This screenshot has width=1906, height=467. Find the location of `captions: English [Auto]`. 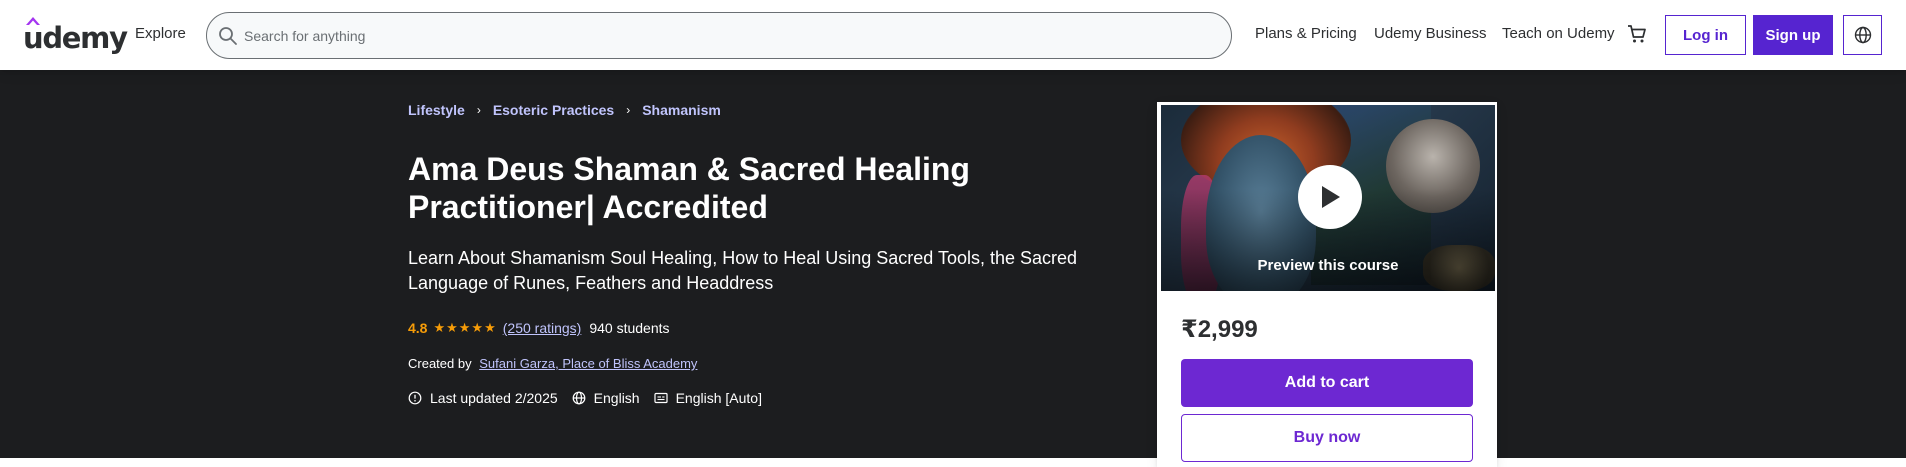

captions: English [Auto] is located at coordinates (707, 398).